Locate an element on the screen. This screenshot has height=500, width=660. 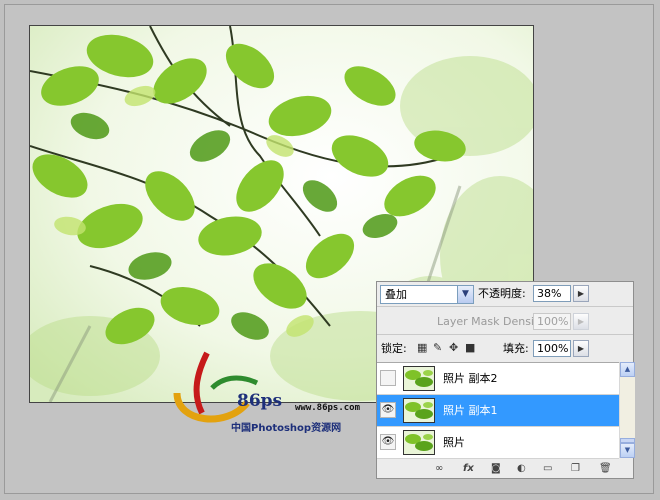
layer-row-copy2: 照片 副本2 is located at coordinates (498, 379).